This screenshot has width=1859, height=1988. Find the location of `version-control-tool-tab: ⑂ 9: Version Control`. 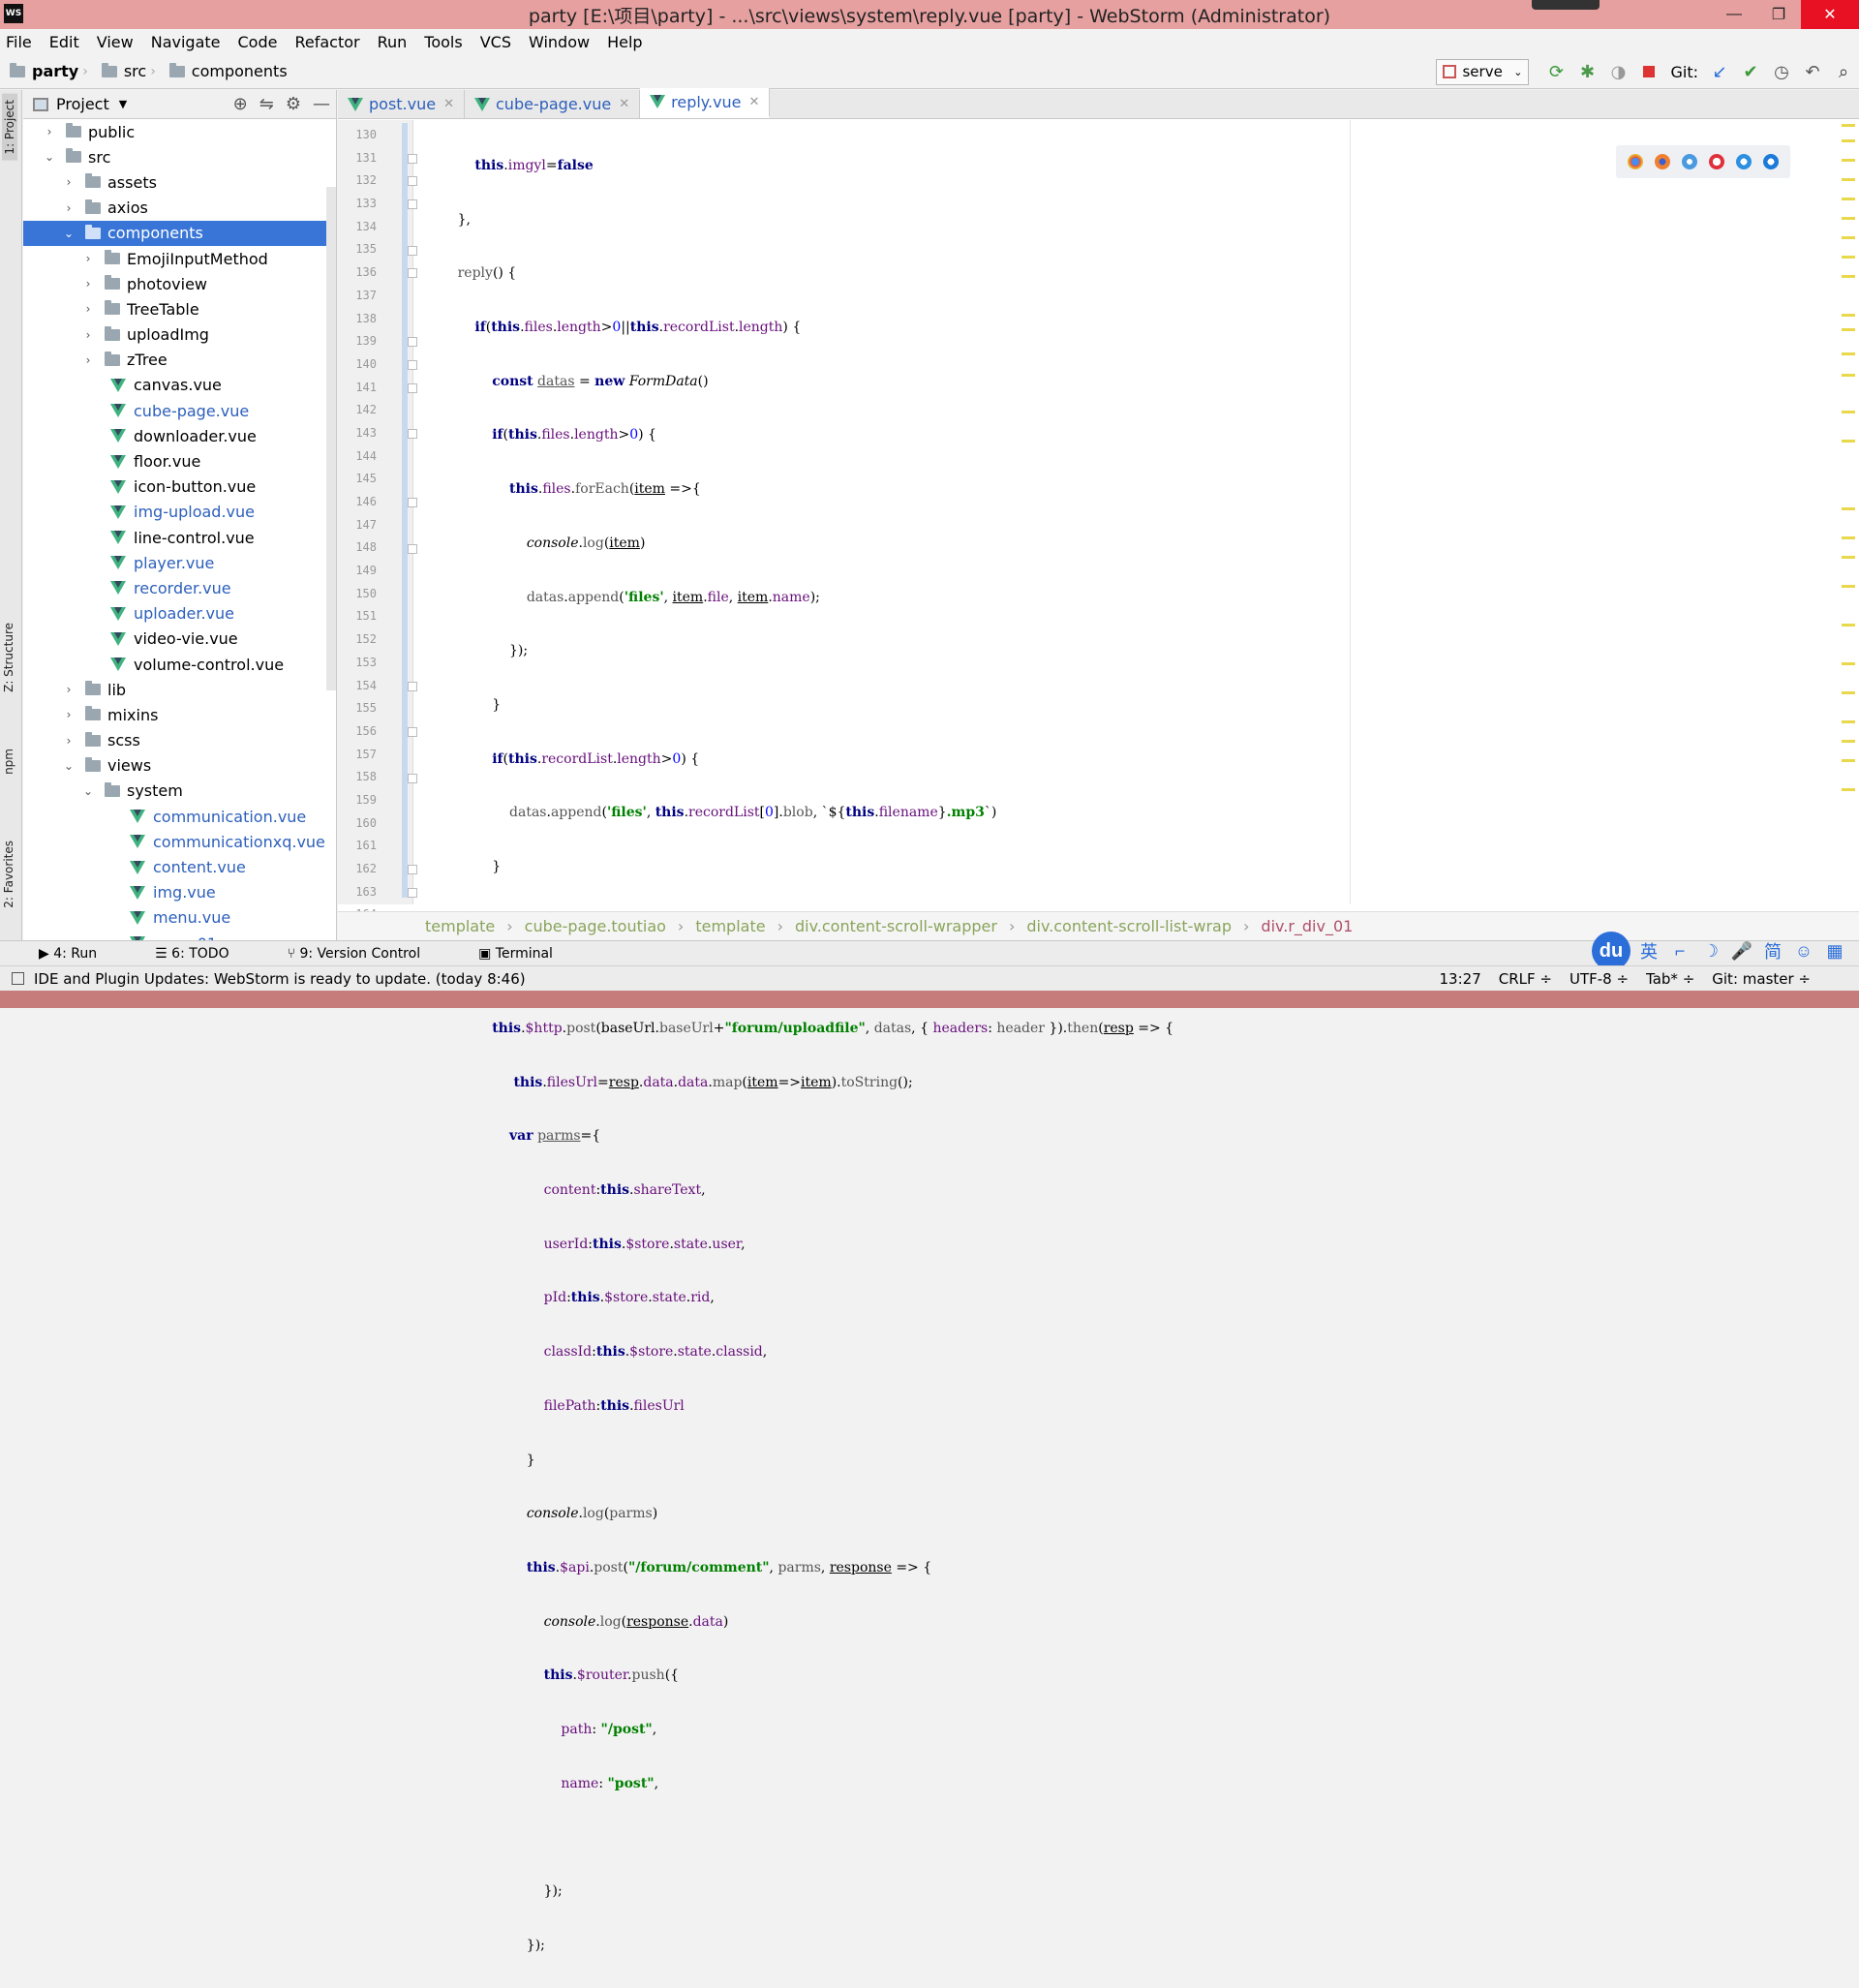

version-control-tool-tab: ⑂ 9: Version Control is located at coordinates (368, 954).